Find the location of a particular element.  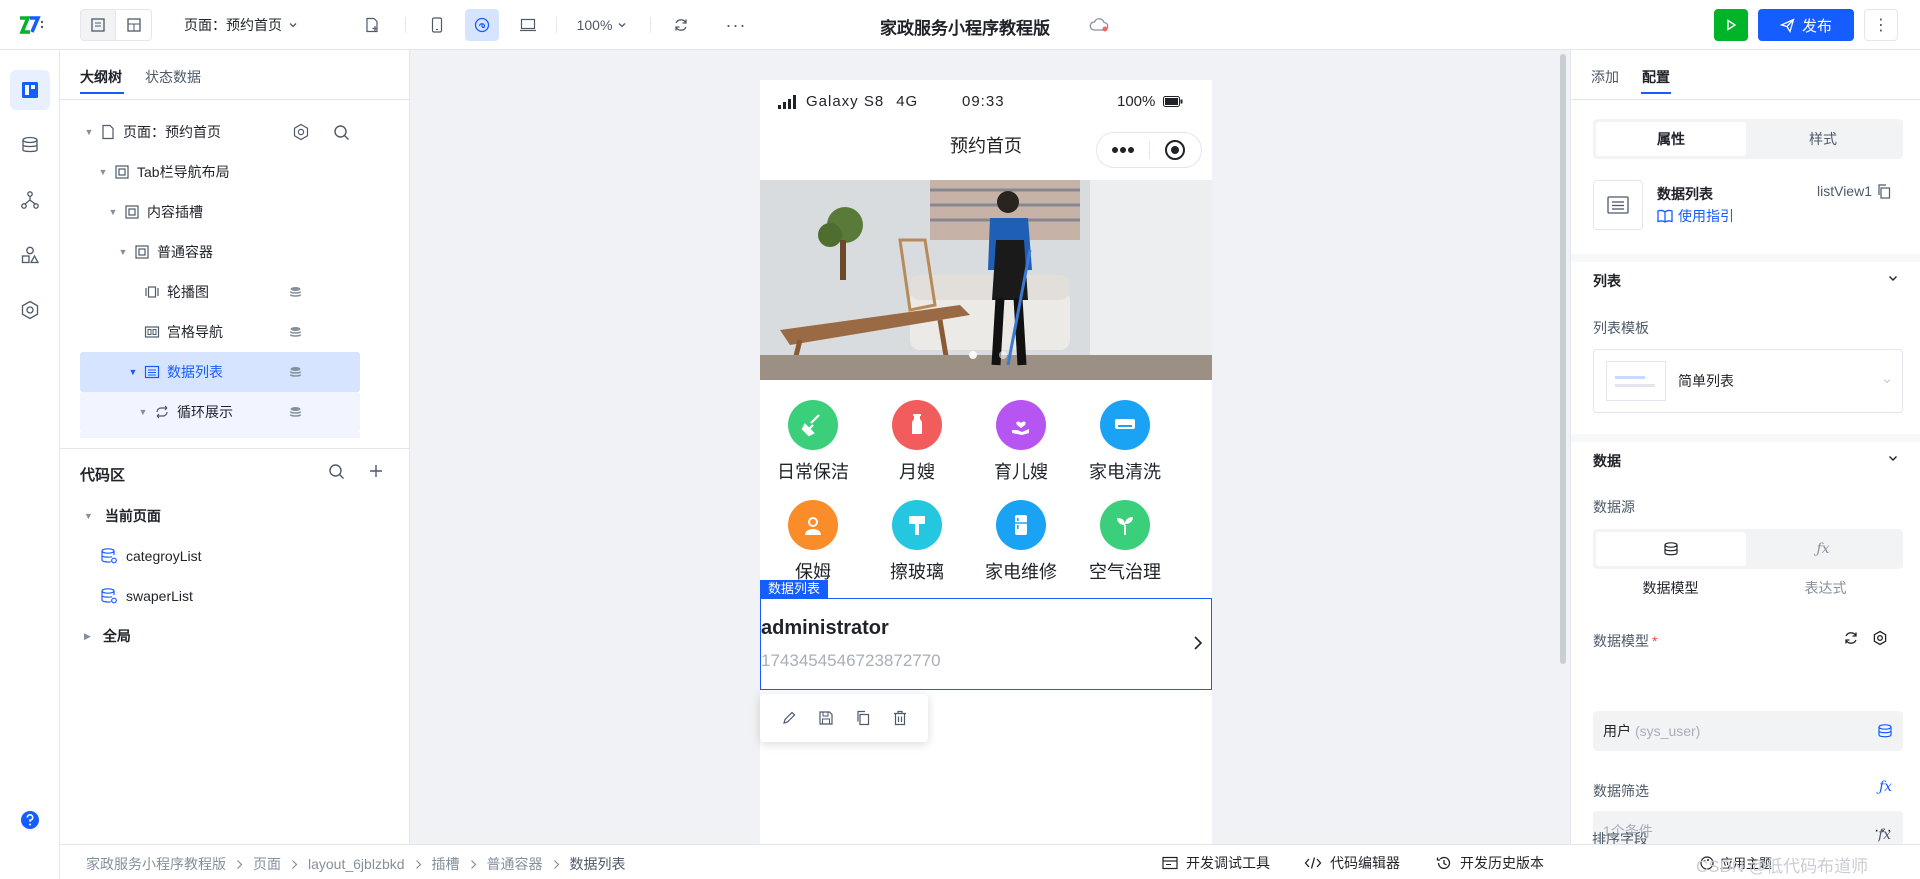

zoom-selector: 100% is located at coordinates (602, 25).